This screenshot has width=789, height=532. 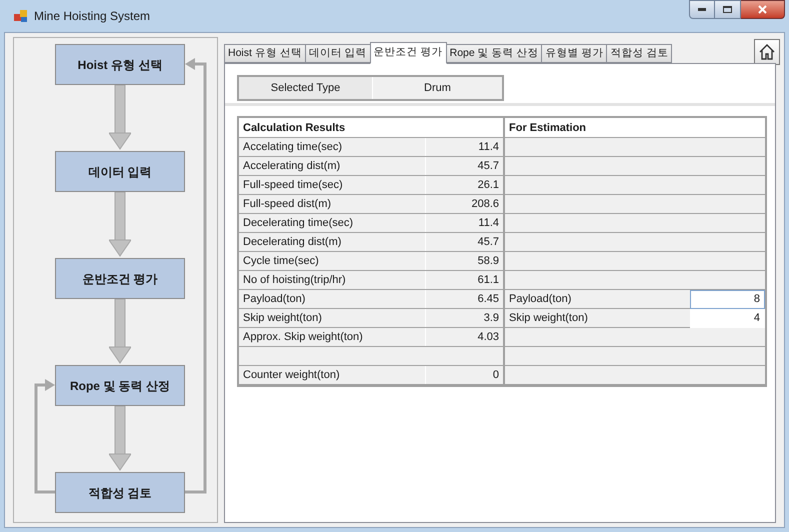 I want to click on flow-step: 운반조건 평가, so click(x=120, y=278).